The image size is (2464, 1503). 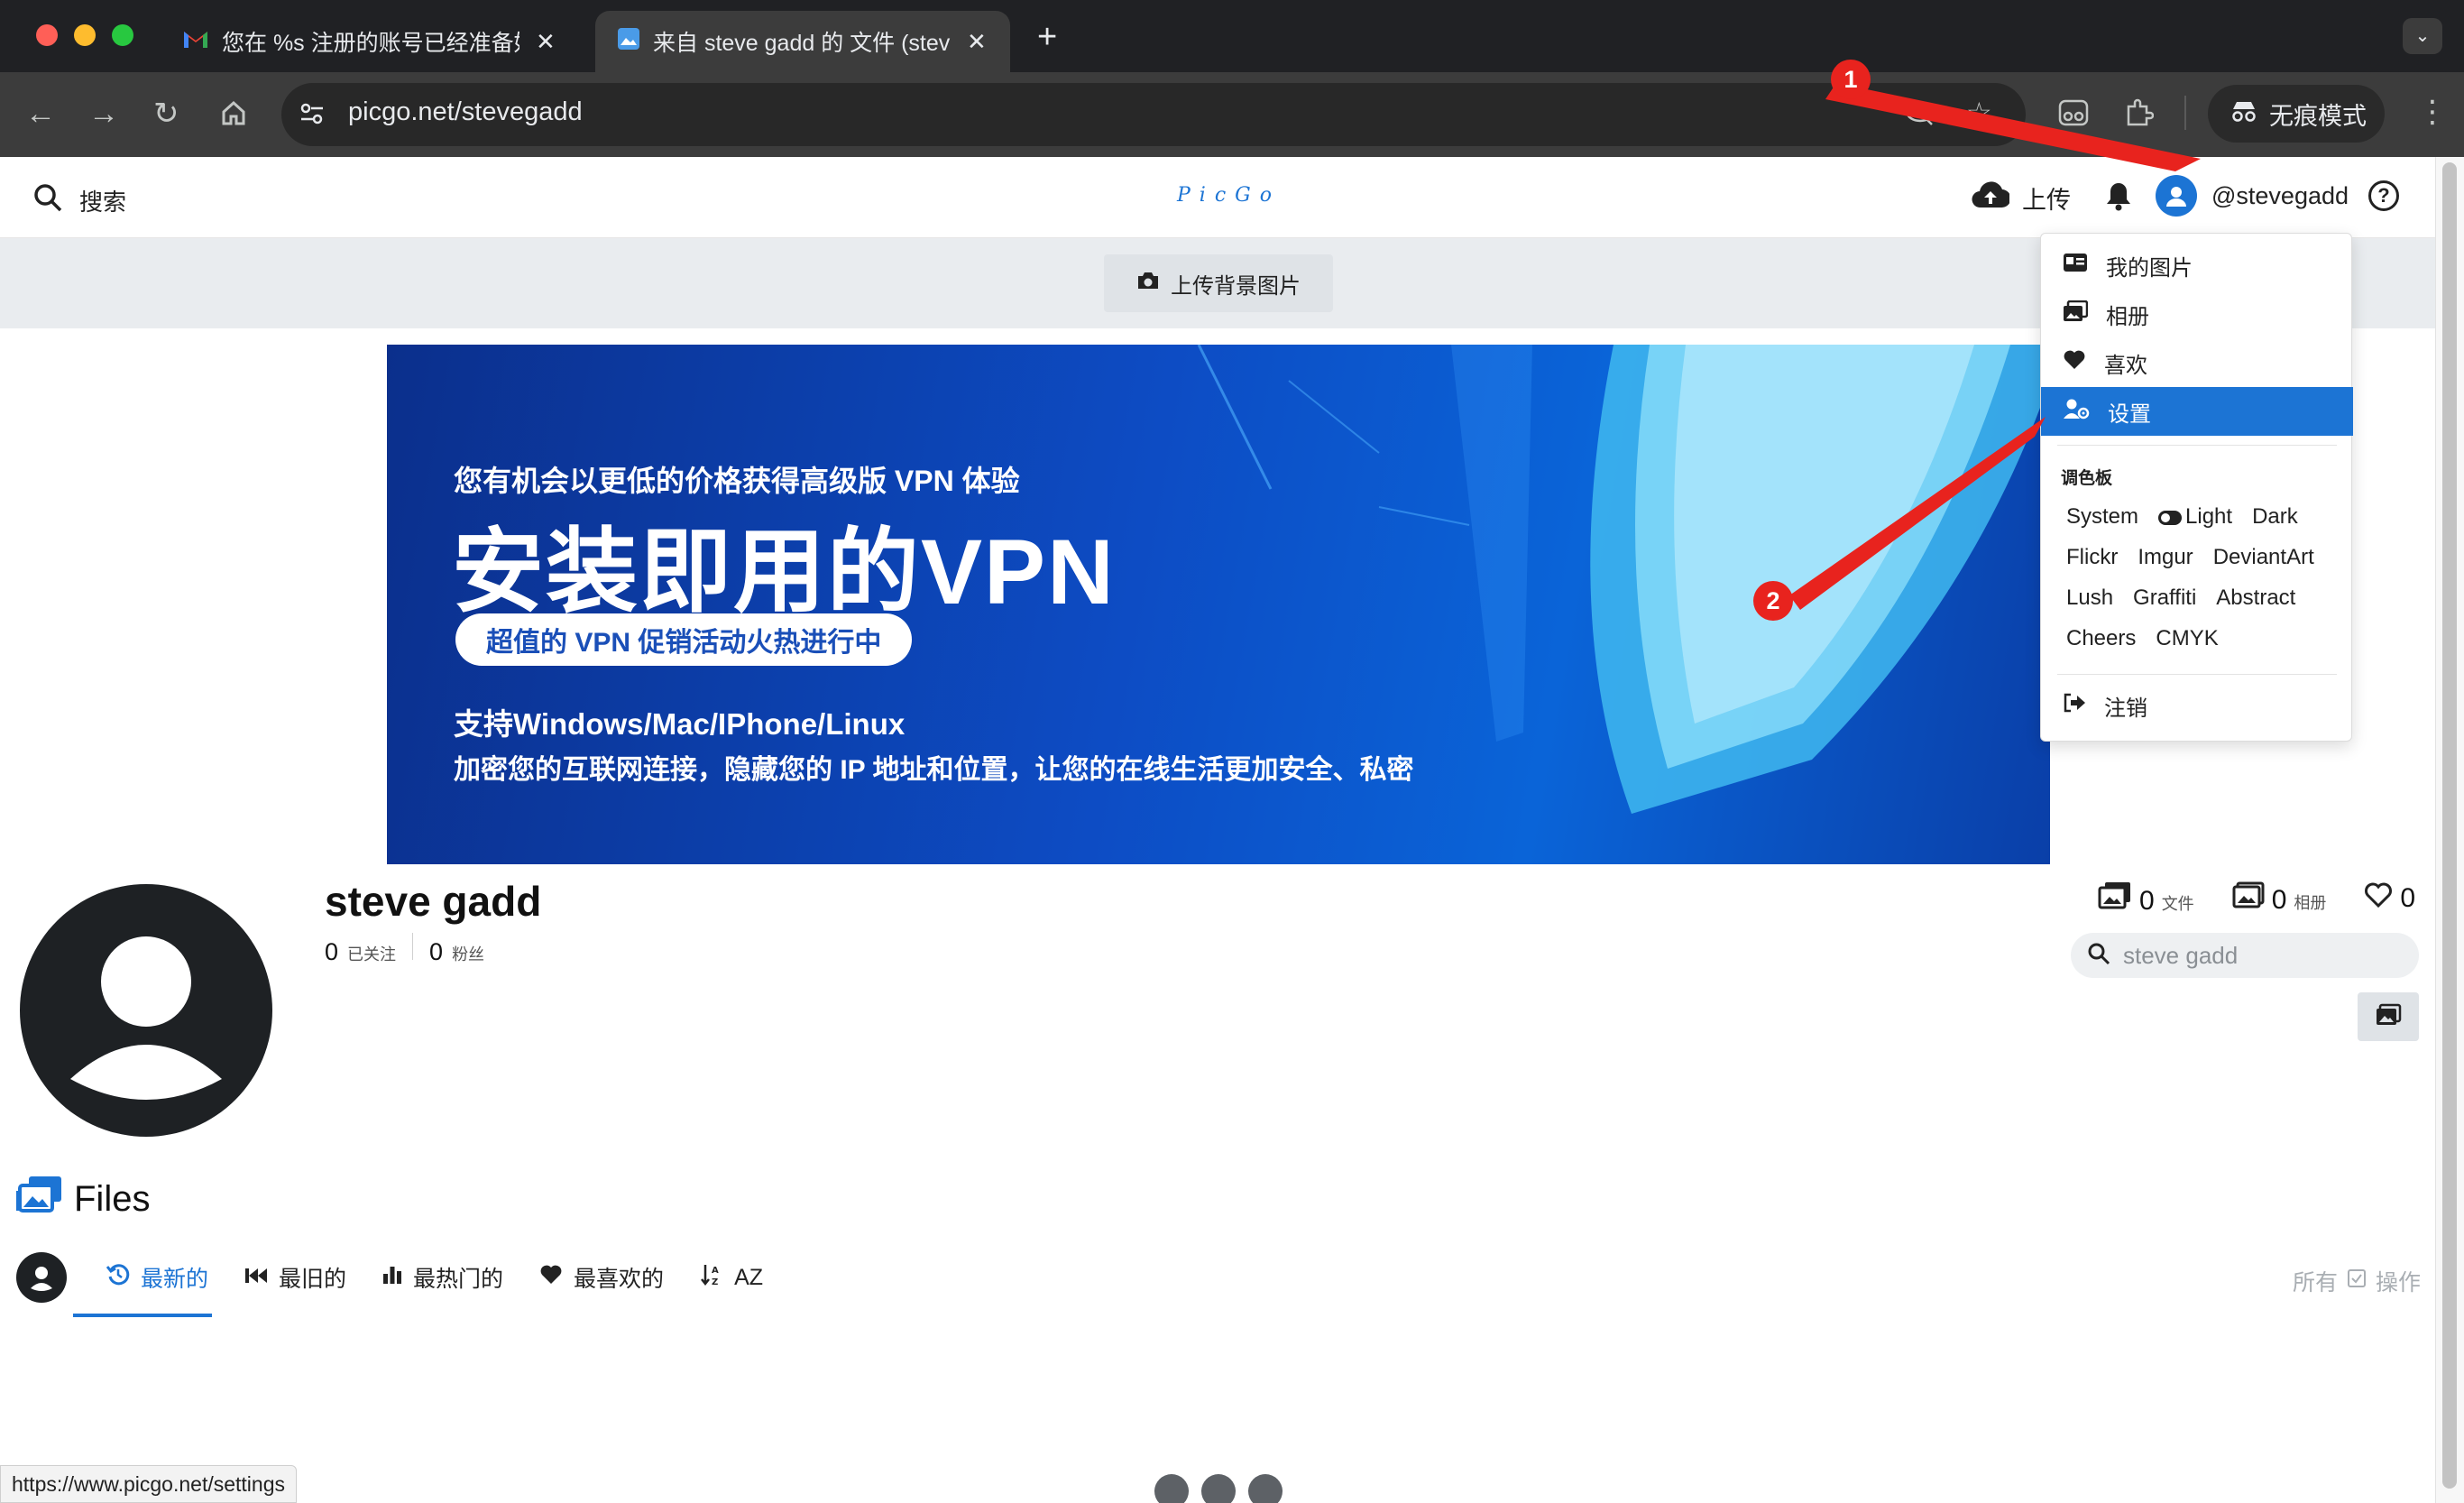 I want to click on new-tab-button: +, so click(x=1047, y=37).